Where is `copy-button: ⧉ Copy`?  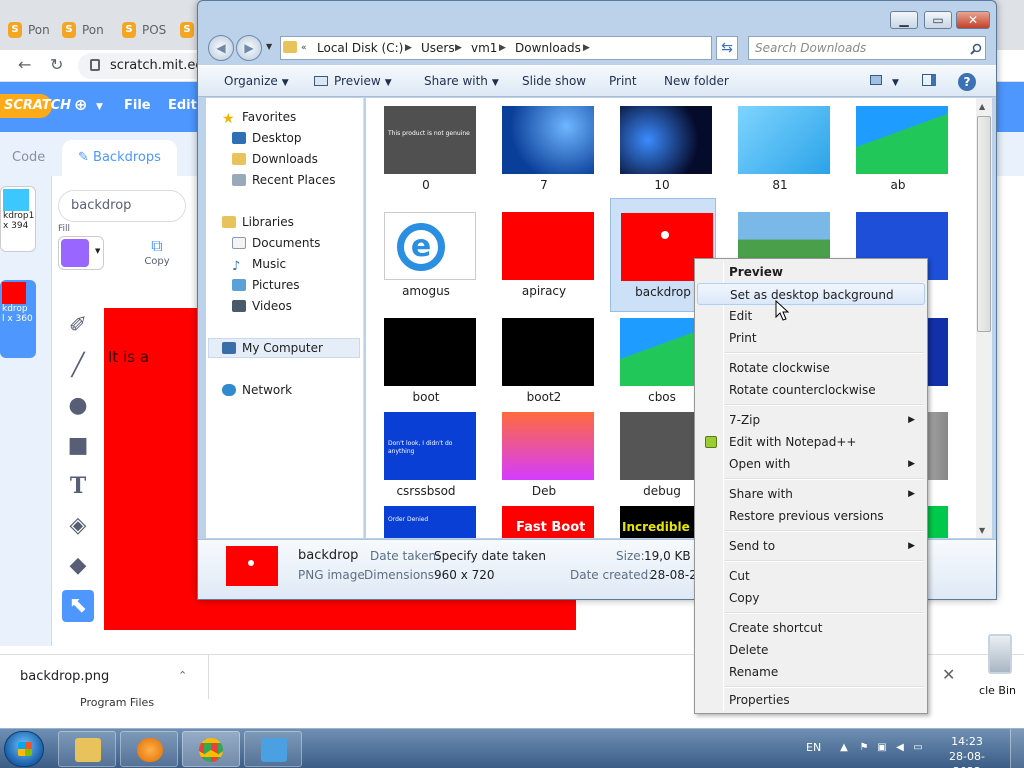
copy-button: ⧉ Copy is located at coordinates (157, 251).